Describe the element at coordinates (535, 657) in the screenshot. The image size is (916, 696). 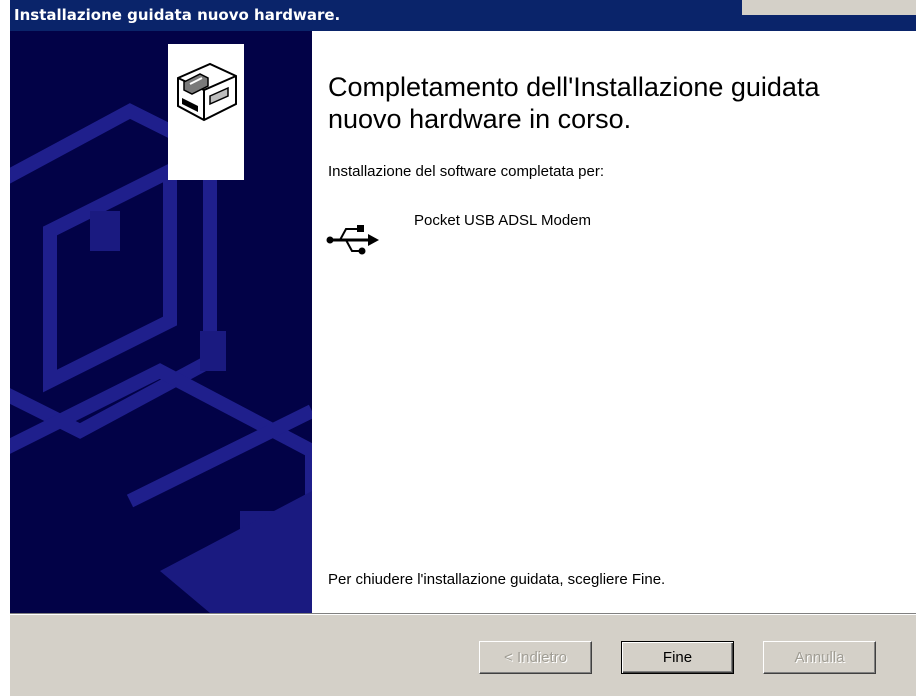
I see `back-button: < Indietro` at that location.